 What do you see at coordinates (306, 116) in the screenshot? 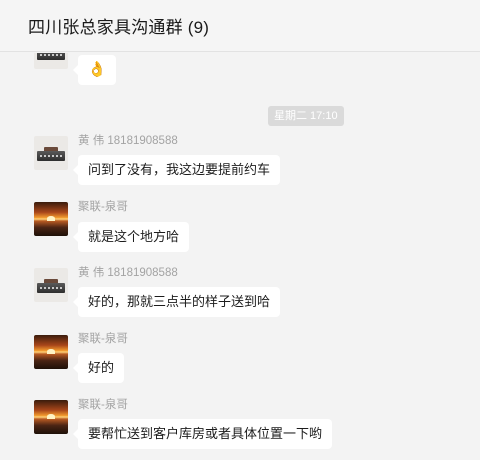
I see `timestamp-label: 星期二 17:10` at bounding box center [306, 116].